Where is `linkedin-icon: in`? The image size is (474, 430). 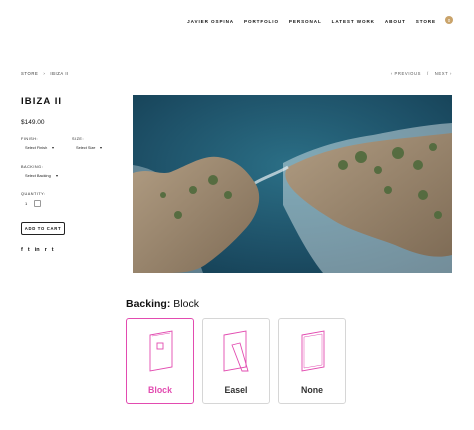
linkedin-icon: in is located at coordinates (37, 250).